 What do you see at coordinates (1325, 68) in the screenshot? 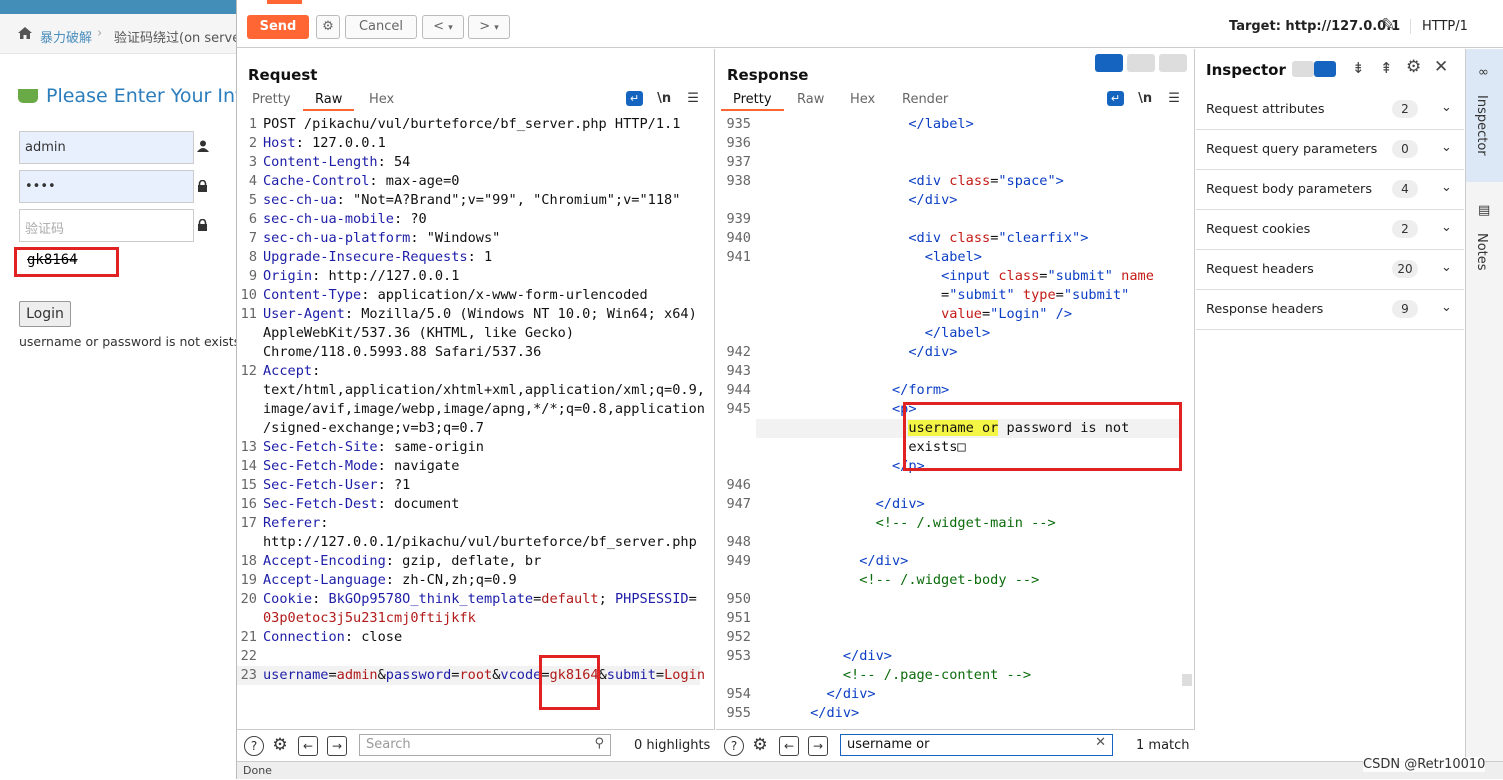
I see `layout-right-icon` at bounding box center [1325, 68].